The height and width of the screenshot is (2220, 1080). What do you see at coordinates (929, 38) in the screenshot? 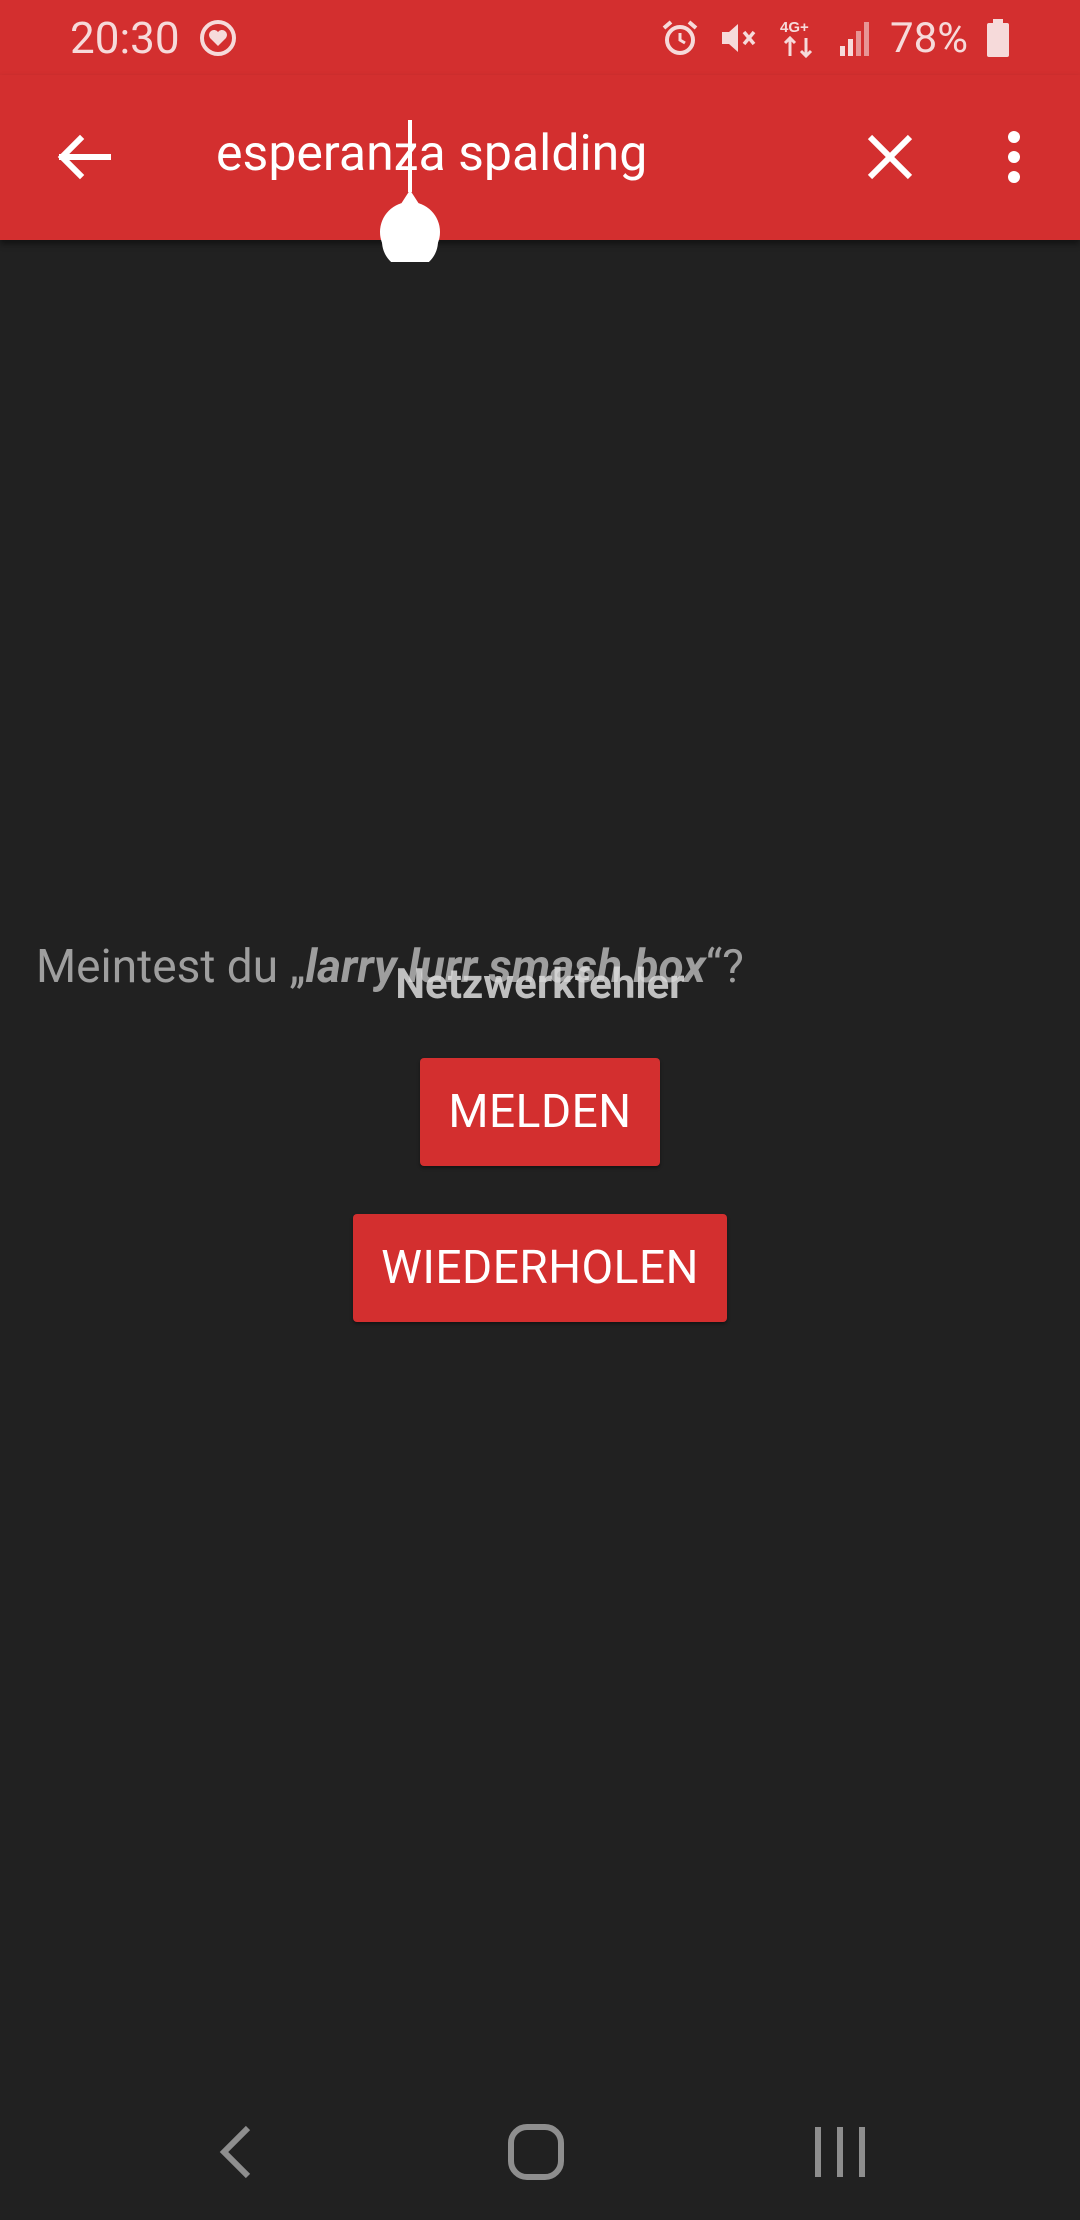
I see `battery-percent: 78%` at bounding box center [929, 38].